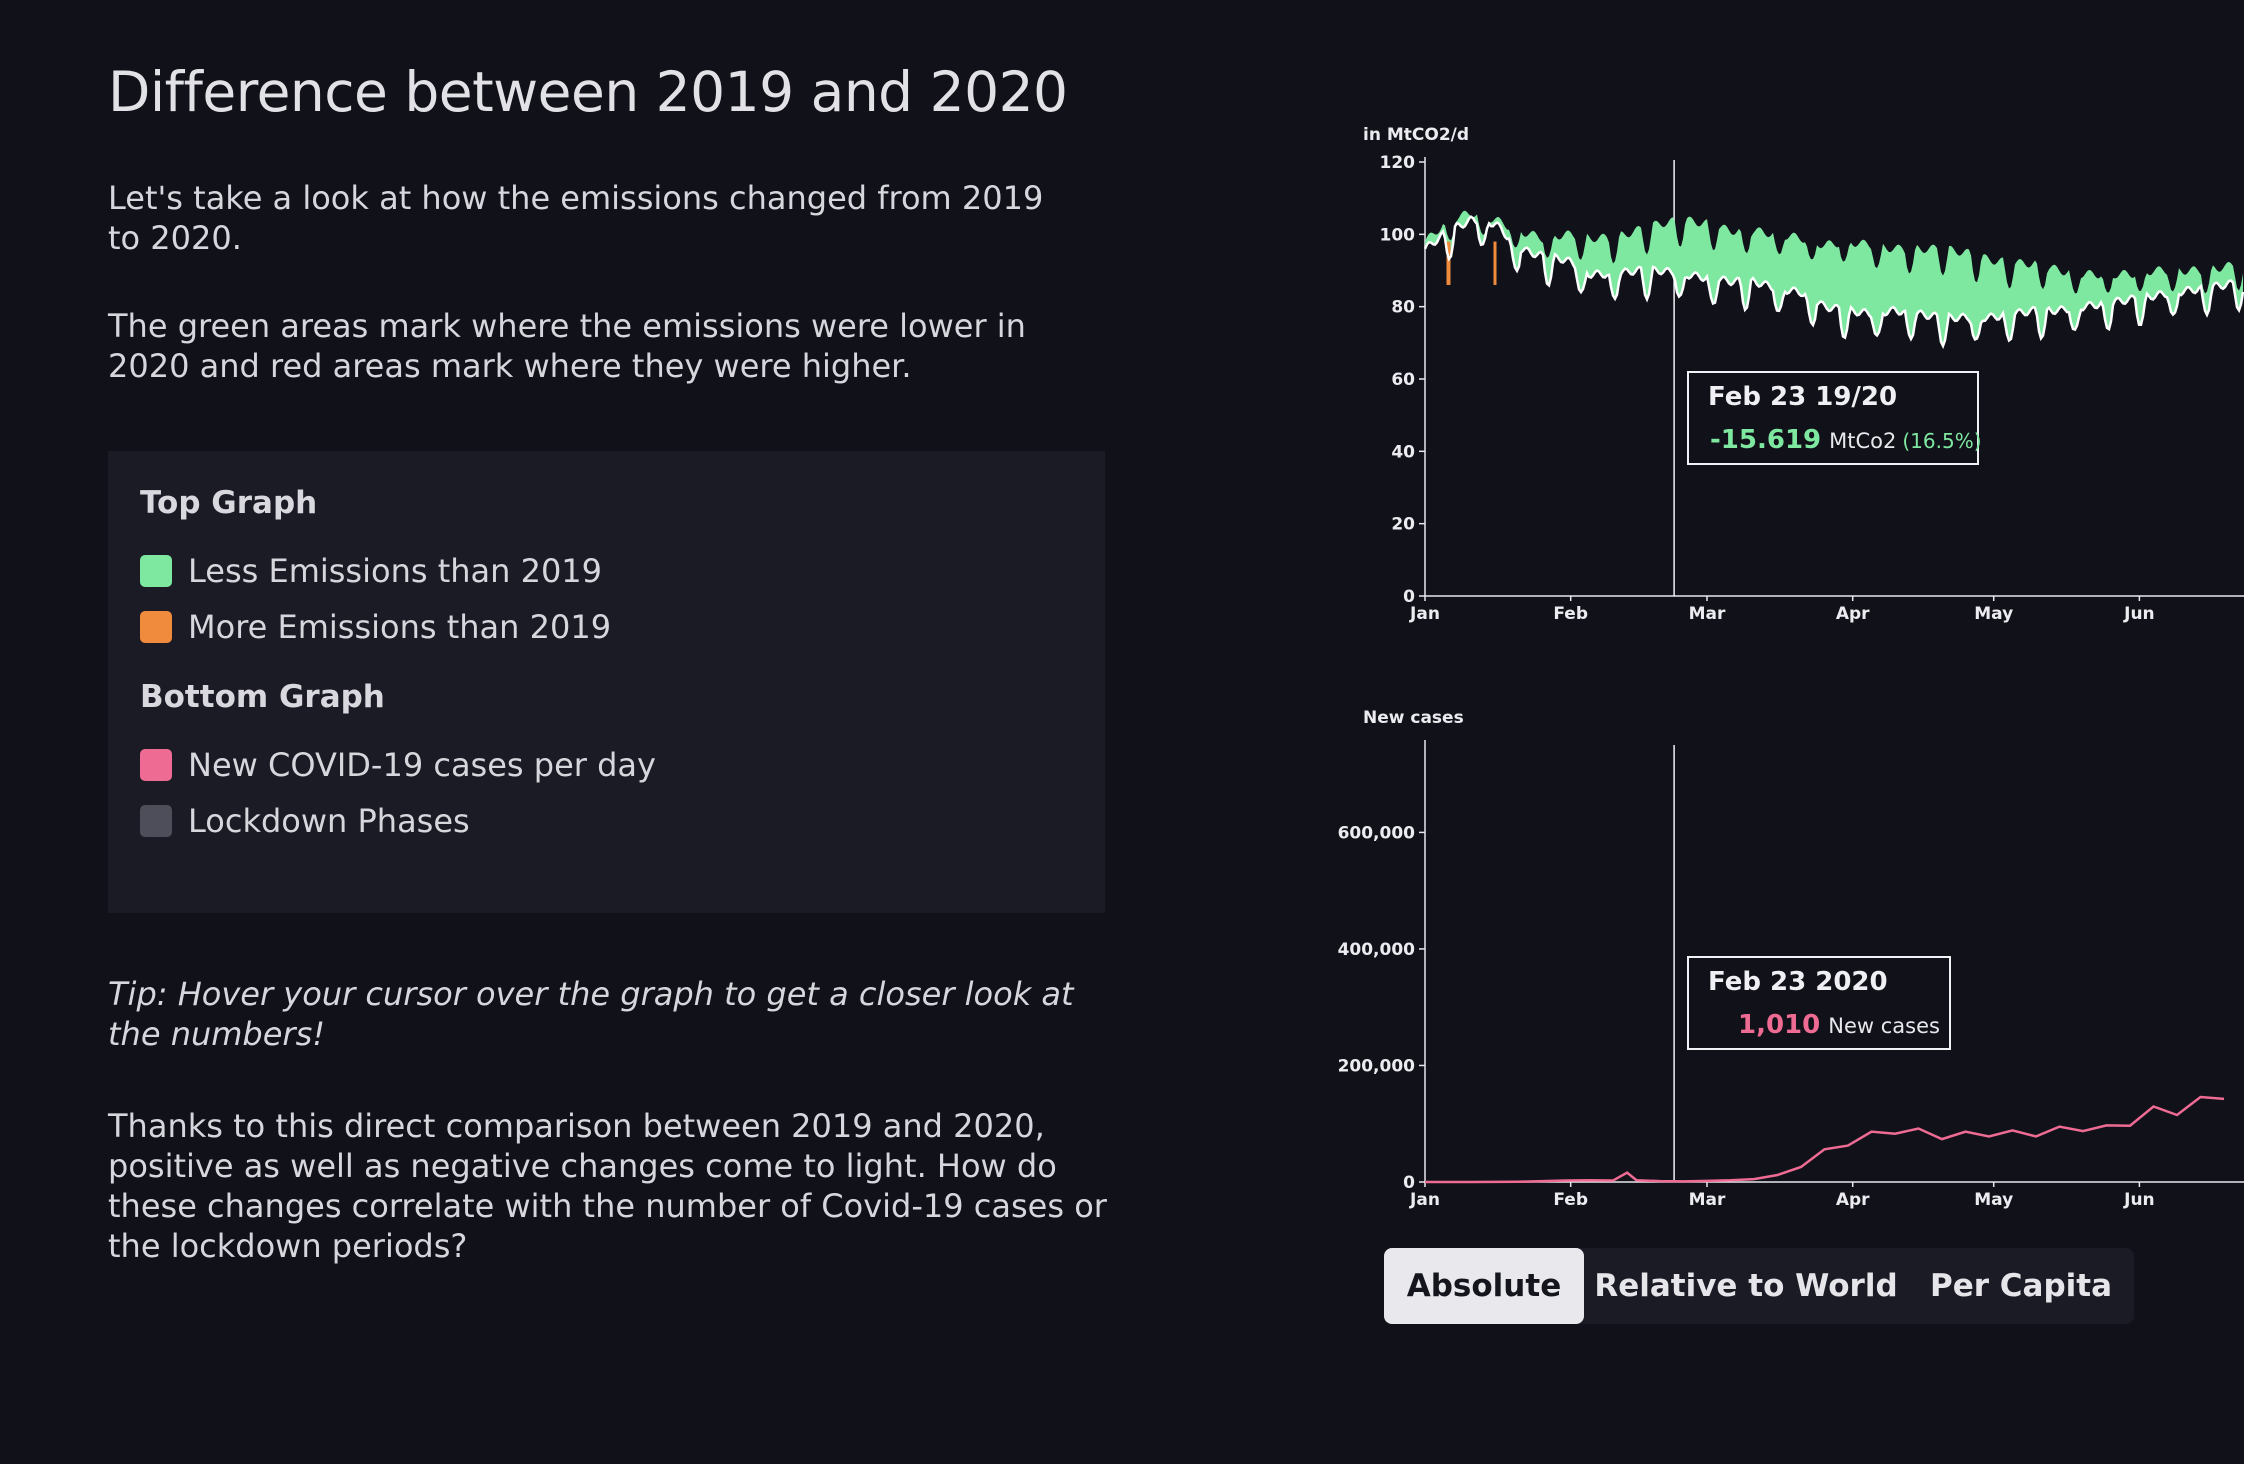 This screenshot has height=1464, width=2244. Describe the element at coordinates (1377, 1066) in the screenshot. I see `y-tick-label: 200,000` at that location.